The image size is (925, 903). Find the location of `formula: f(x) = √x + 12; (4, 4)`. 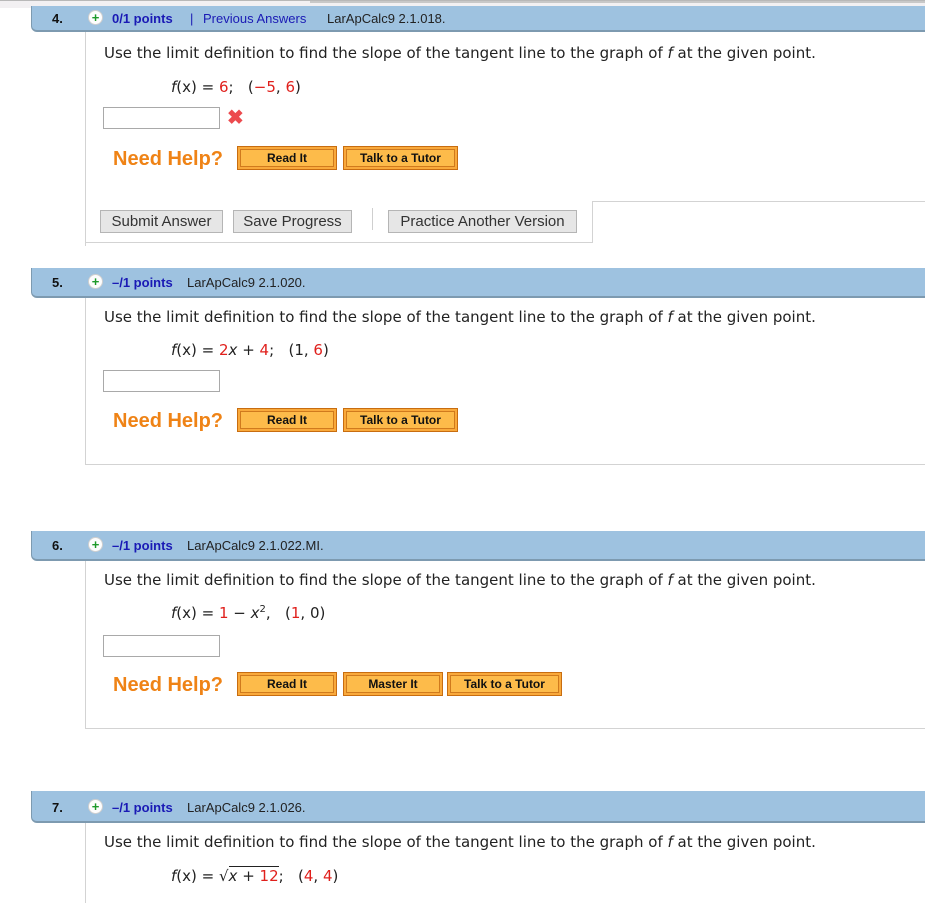

formula: f(x) = √x + 12; (4, 4) is located at coordinates (255, 875).